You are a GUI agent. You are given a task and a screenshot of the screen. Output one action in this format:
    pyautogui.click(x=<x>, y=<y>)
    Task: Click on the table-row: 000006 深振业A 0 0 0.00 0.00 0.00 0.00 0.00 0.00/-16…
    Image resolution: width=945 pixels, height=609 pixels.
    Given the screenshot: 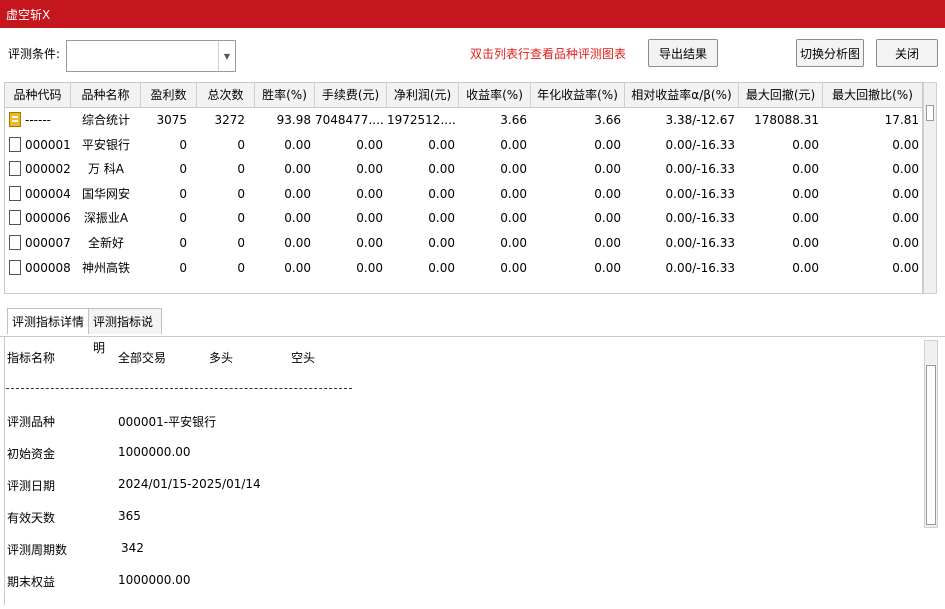 What is the action you would take?
    pyautogui.click(x=463, y=218)
    